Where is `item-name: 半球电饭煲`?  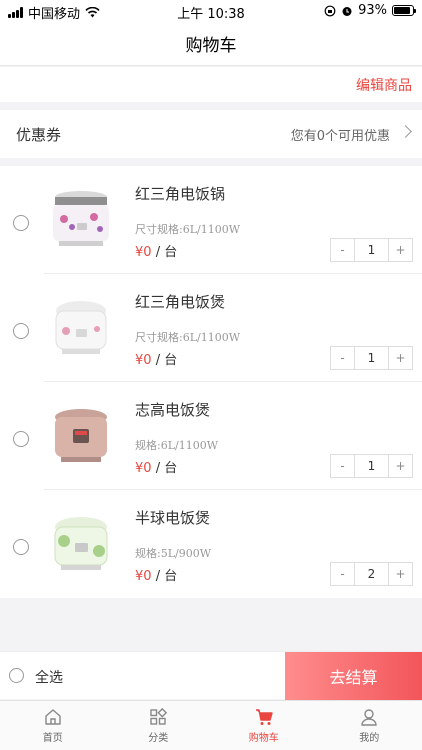 item-name: 半球电饭煲 is located at coordinates (172, 517).